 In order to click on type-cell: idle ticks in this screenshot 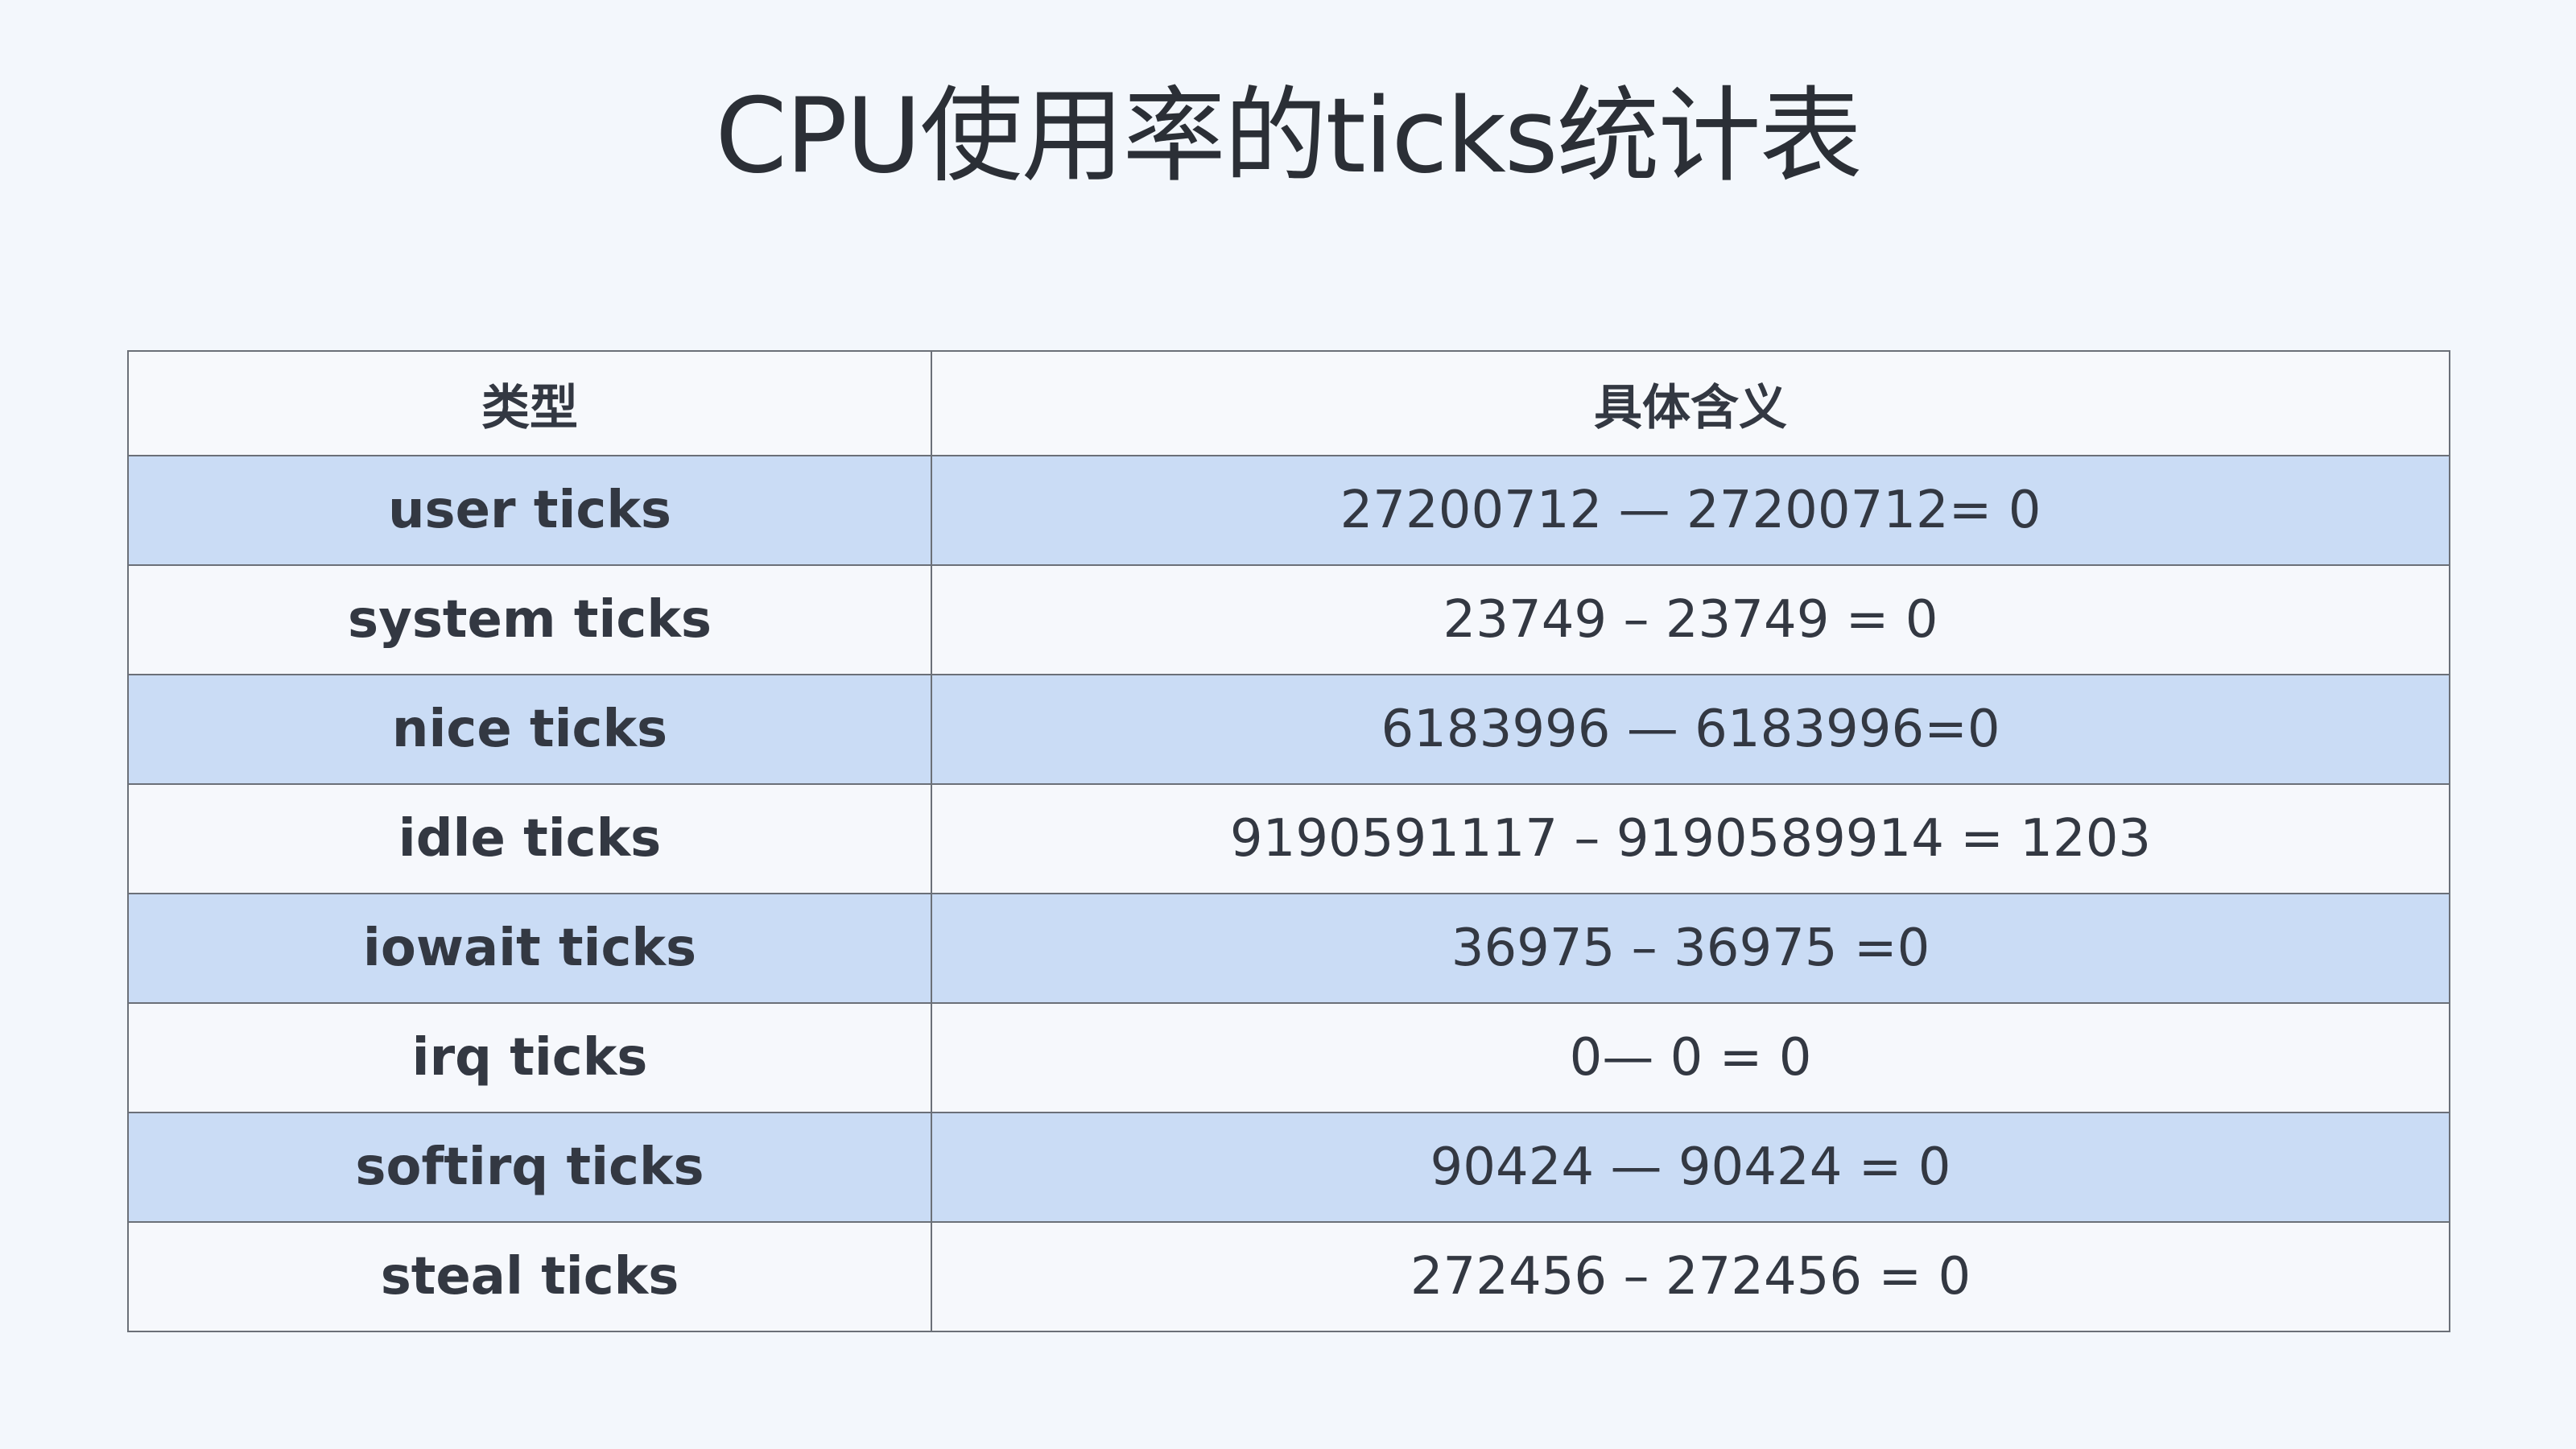, I will do `click(529, 838)`.